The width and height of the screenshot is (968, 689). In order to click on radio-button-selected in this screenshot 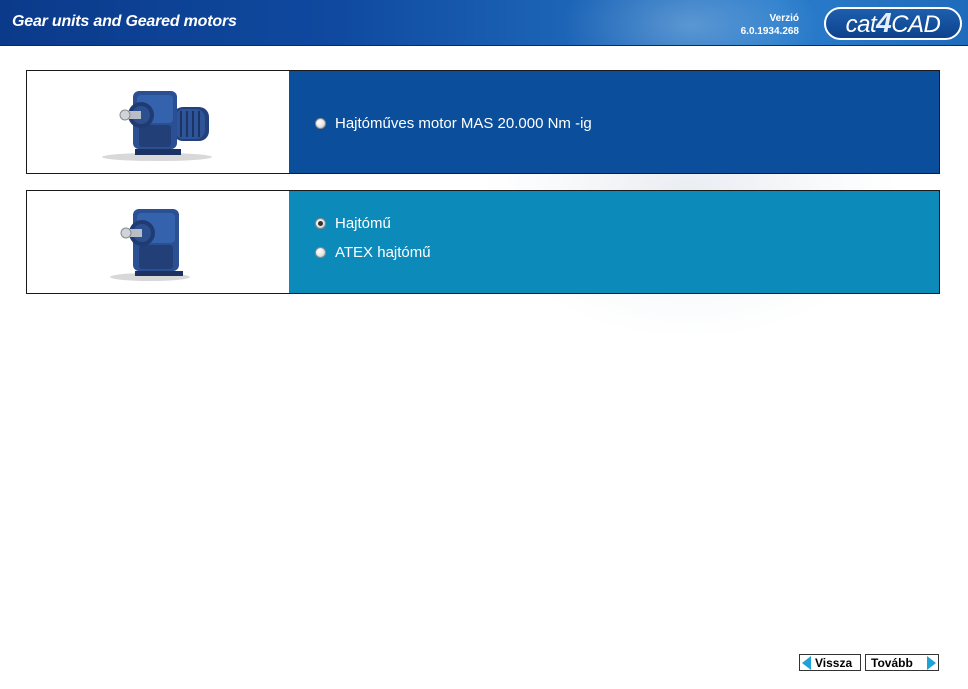, I will do `click(320, 223)`.